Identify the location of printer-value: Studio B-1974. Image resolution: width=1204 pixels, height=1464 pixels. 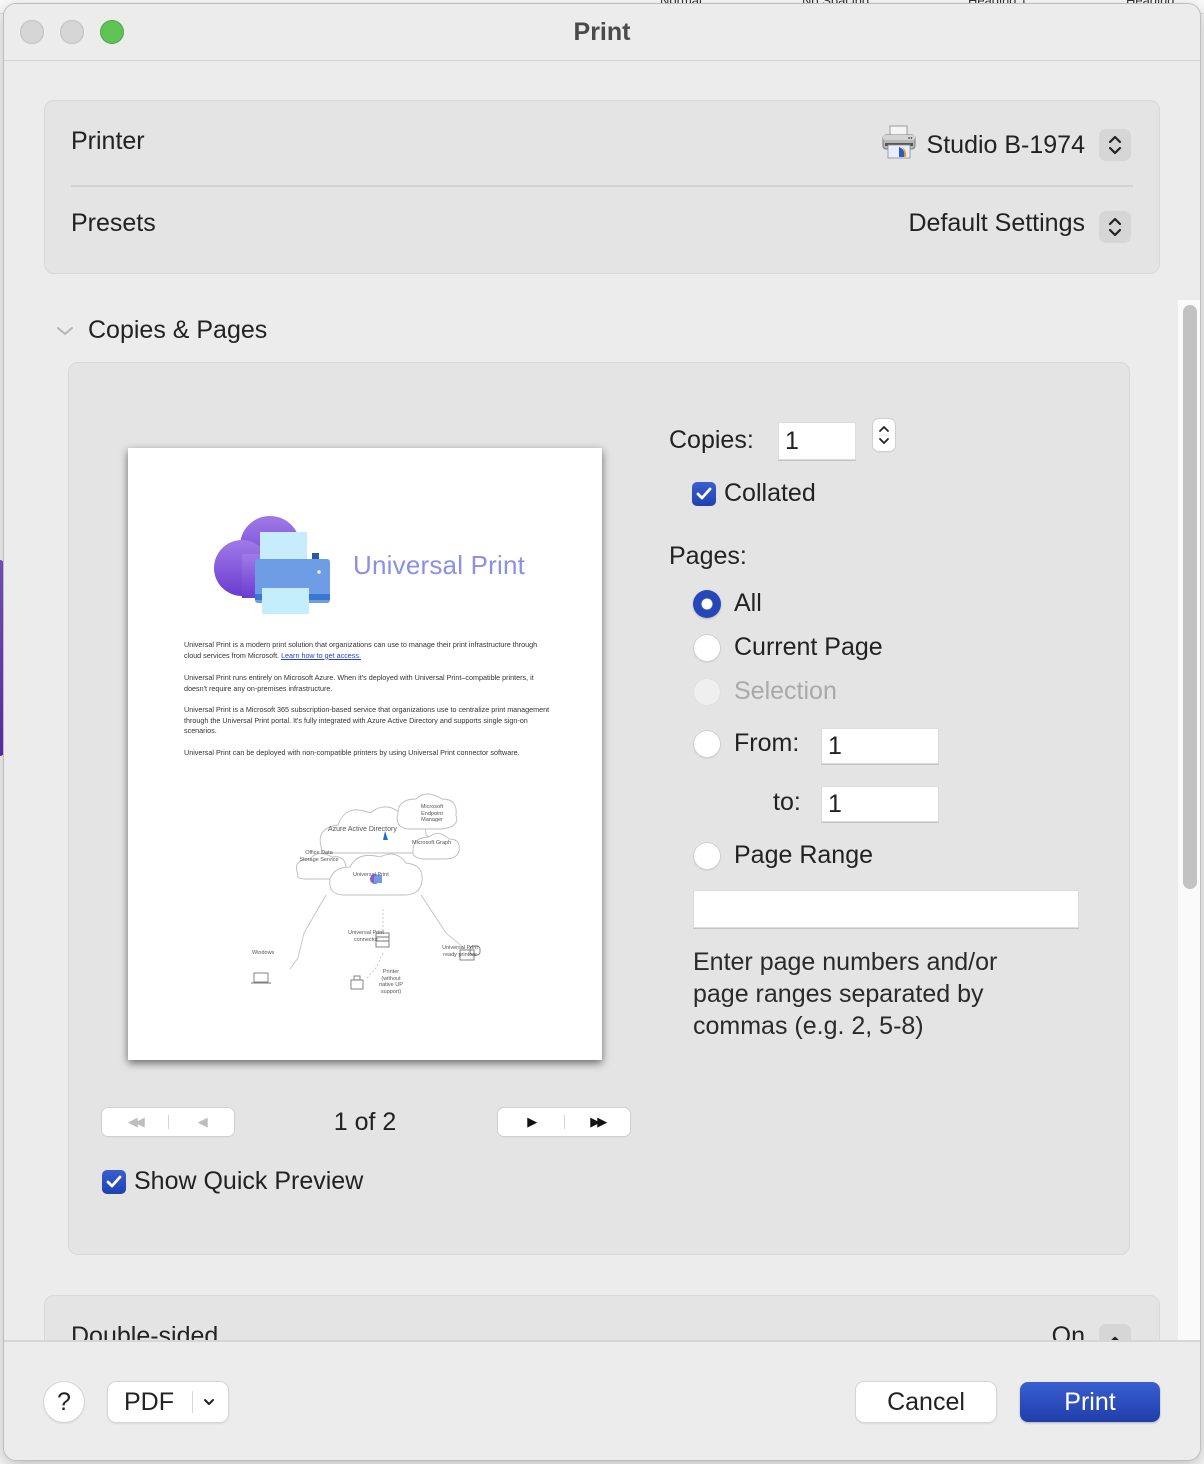
(1005, 145).